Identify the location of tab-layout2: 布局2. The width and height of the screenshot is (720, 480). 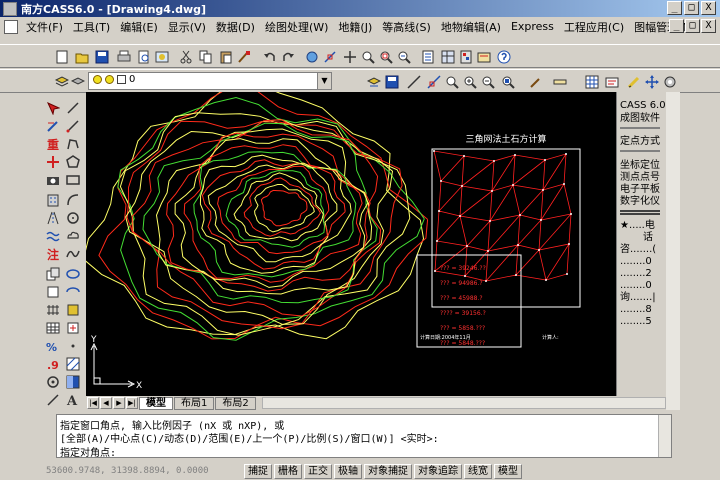
(235, 403).